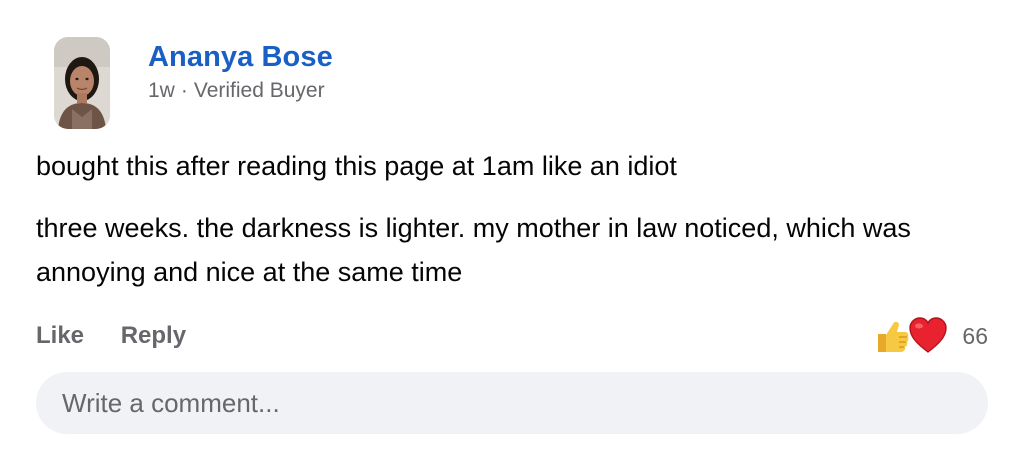 The height and width of the screenshot is (468, 1024). I want to click on comment-meta: 1w · Verified Buyer, so click(236, 91).